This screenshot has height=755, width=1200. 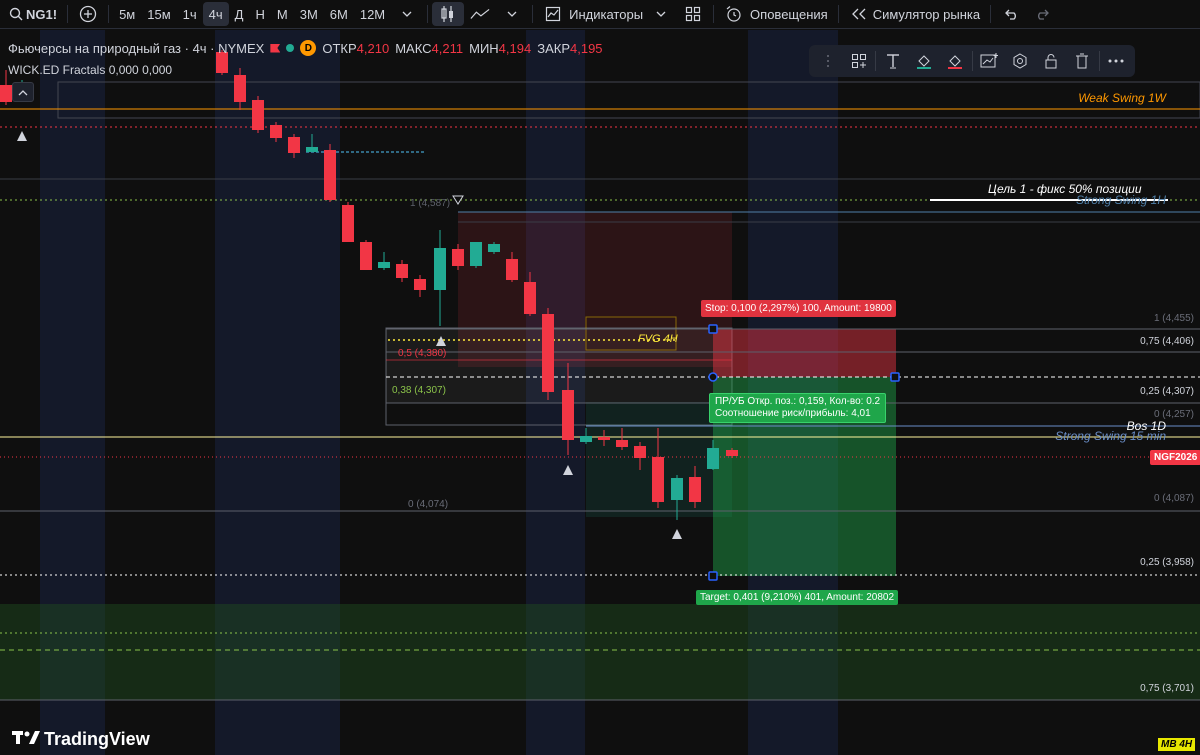 What do you see at coordinates (798, 308) in the screenshot?
I see `stop-label: Stop: 0,100 (2,297%) 100, Amount: 19800` at bounding box center [798, 308].